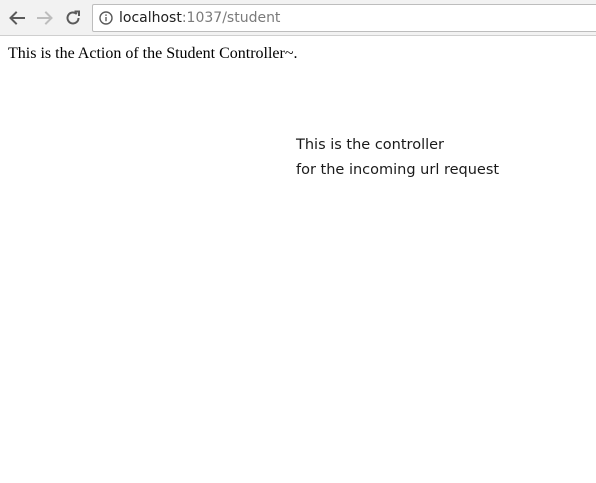  I want to click on arrow-left-icon, so click(17, 18).